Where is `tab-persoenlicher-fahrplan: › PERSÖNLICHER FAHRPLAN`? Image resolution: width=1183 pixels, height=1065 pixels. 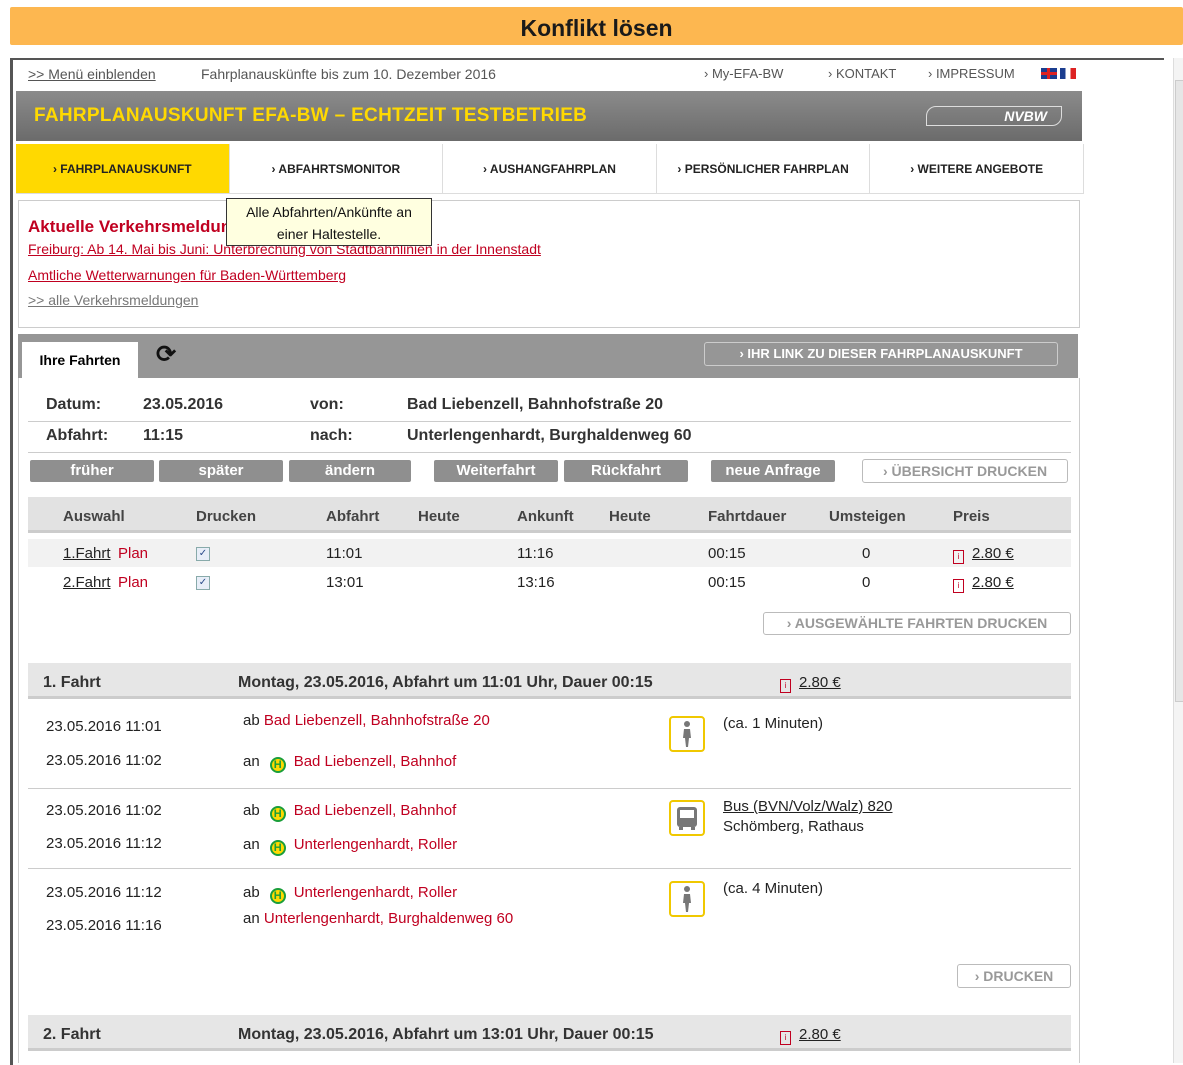 tab-persoenlicher-fahrplan: › PERSÖNLICHER FAHRPLAN is located at coordinates (763, 169).